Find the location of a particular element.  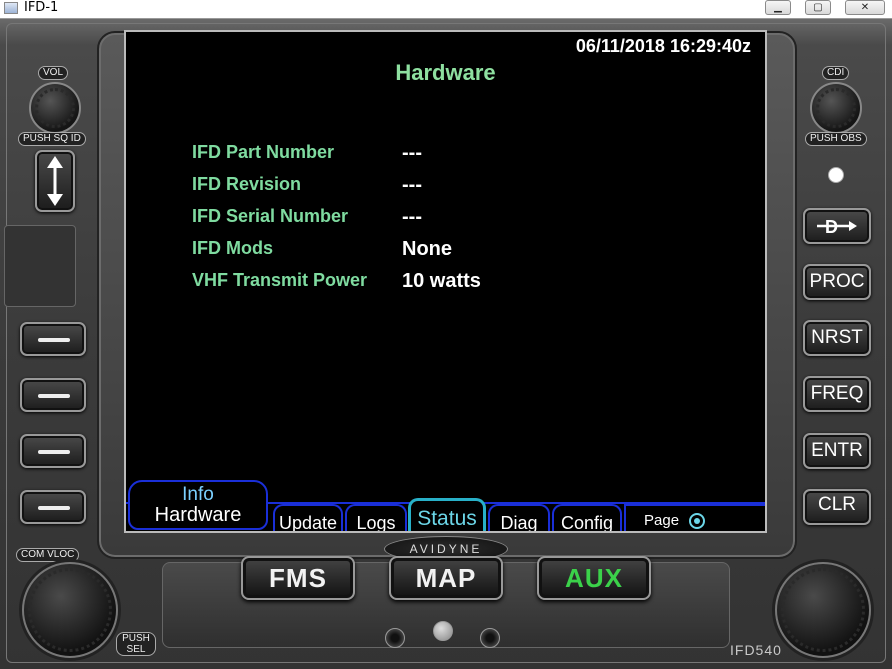

freq-button: FREQ is located at coordinates (837, 394).